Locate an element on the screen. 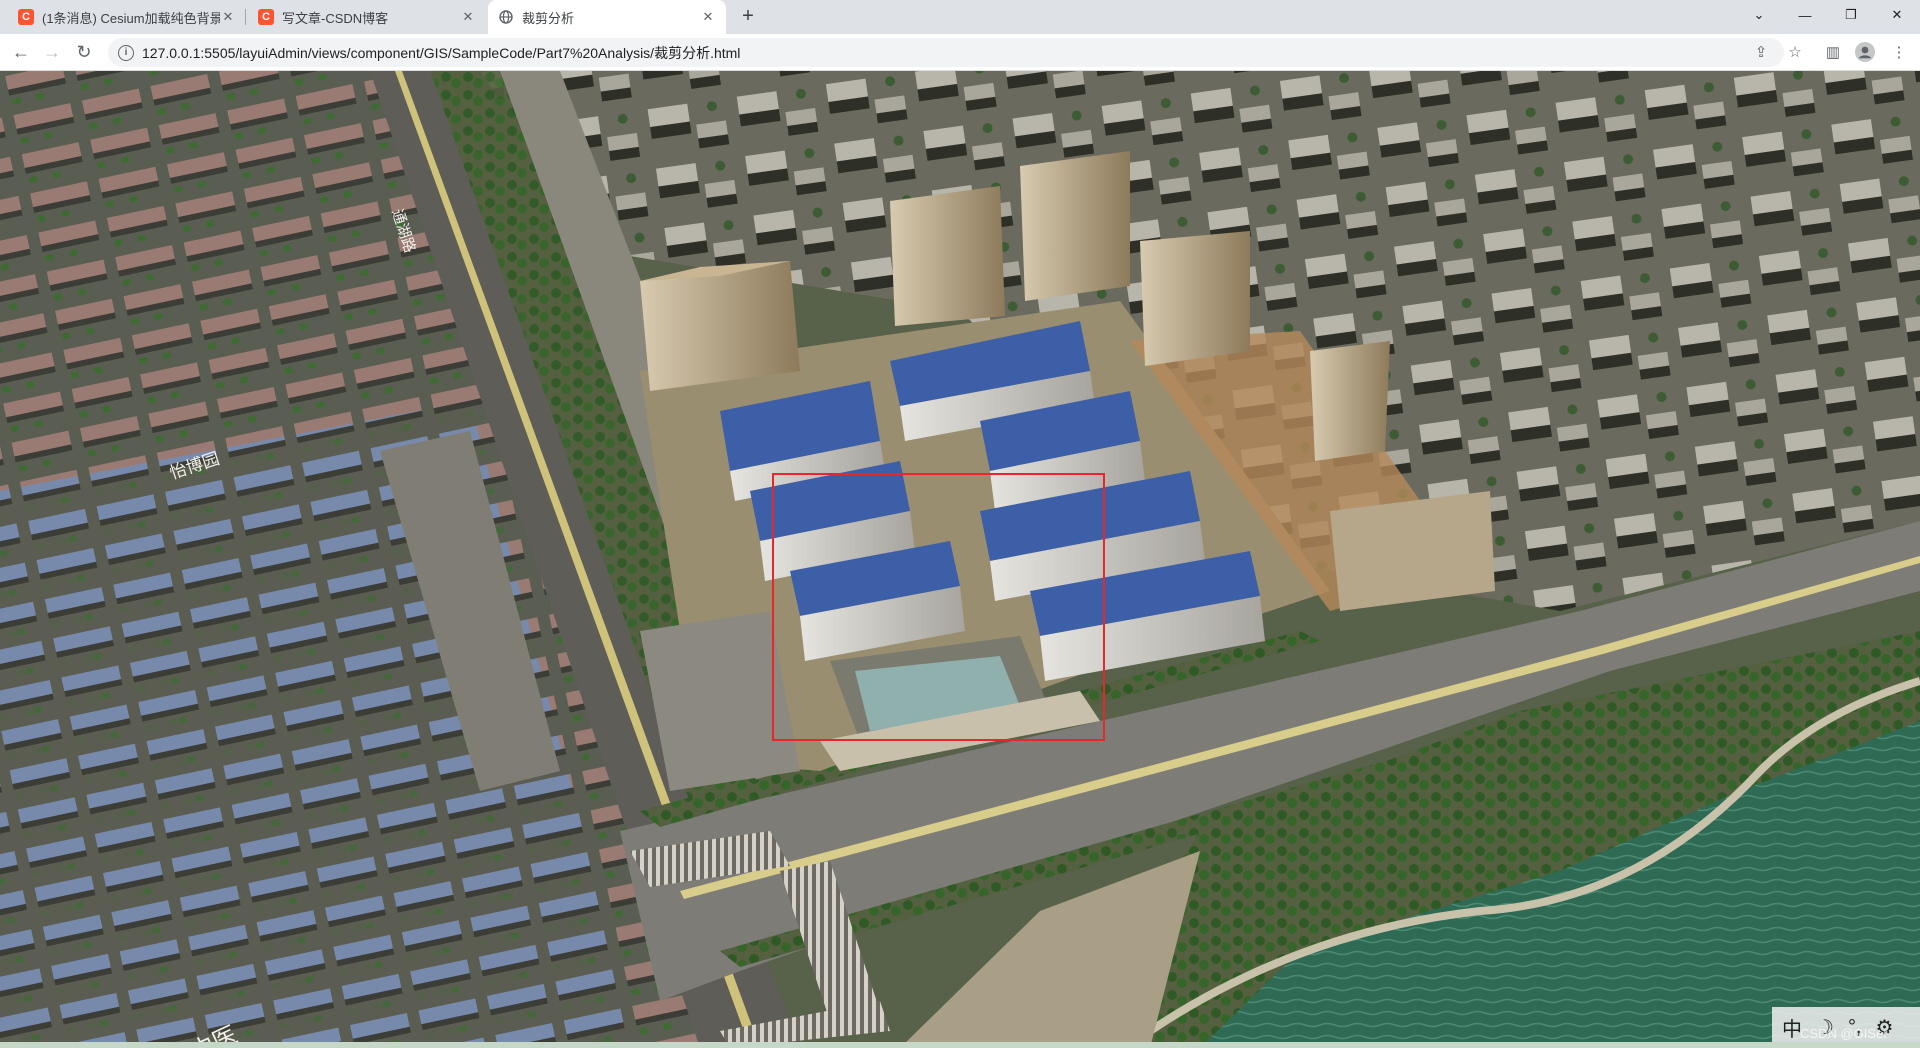  side-panel-icon: ▥ is located at coordinates (1833, 52).